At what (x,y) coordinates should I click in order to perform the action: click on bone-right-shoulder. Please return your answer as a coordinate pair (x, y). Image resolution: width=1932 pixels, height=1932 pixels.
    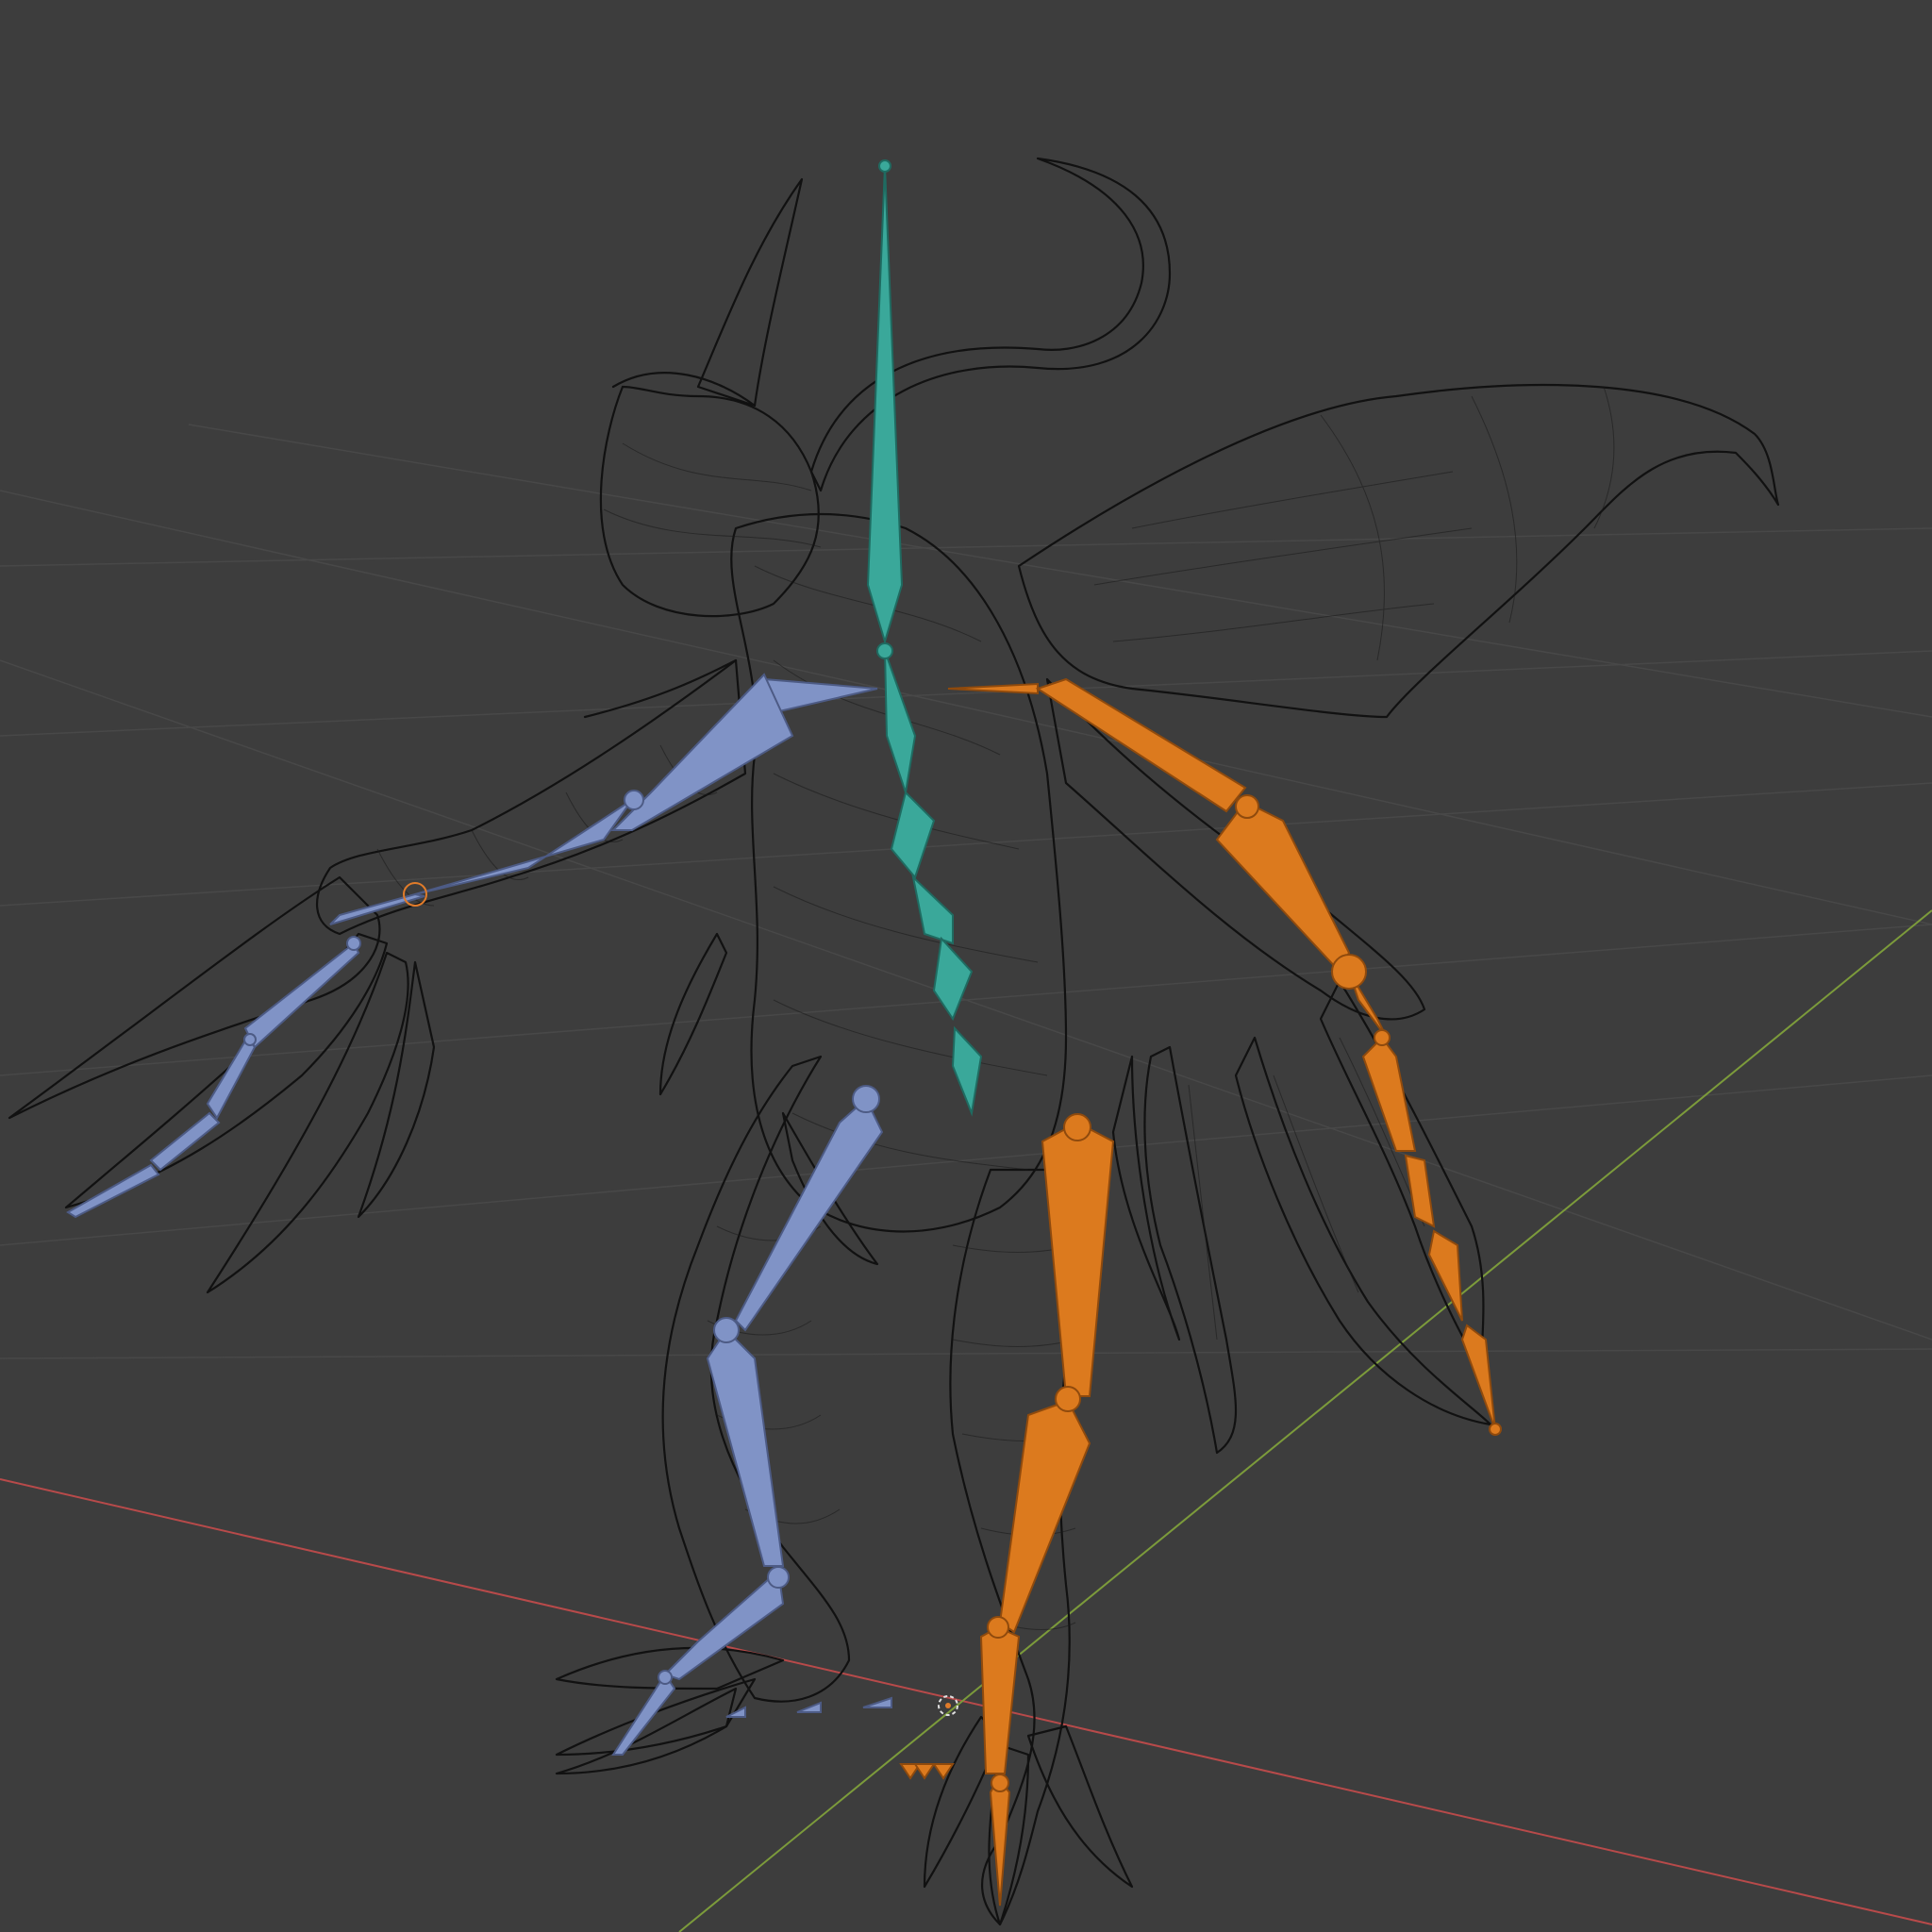
    Looking at the image, I should click on (993, 688).